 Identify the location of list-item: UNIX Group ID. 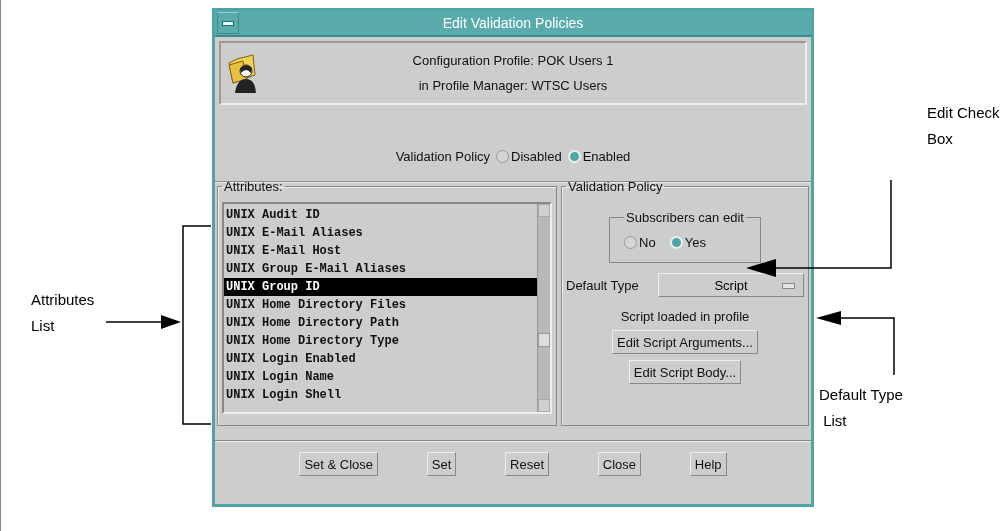
(380, 287).